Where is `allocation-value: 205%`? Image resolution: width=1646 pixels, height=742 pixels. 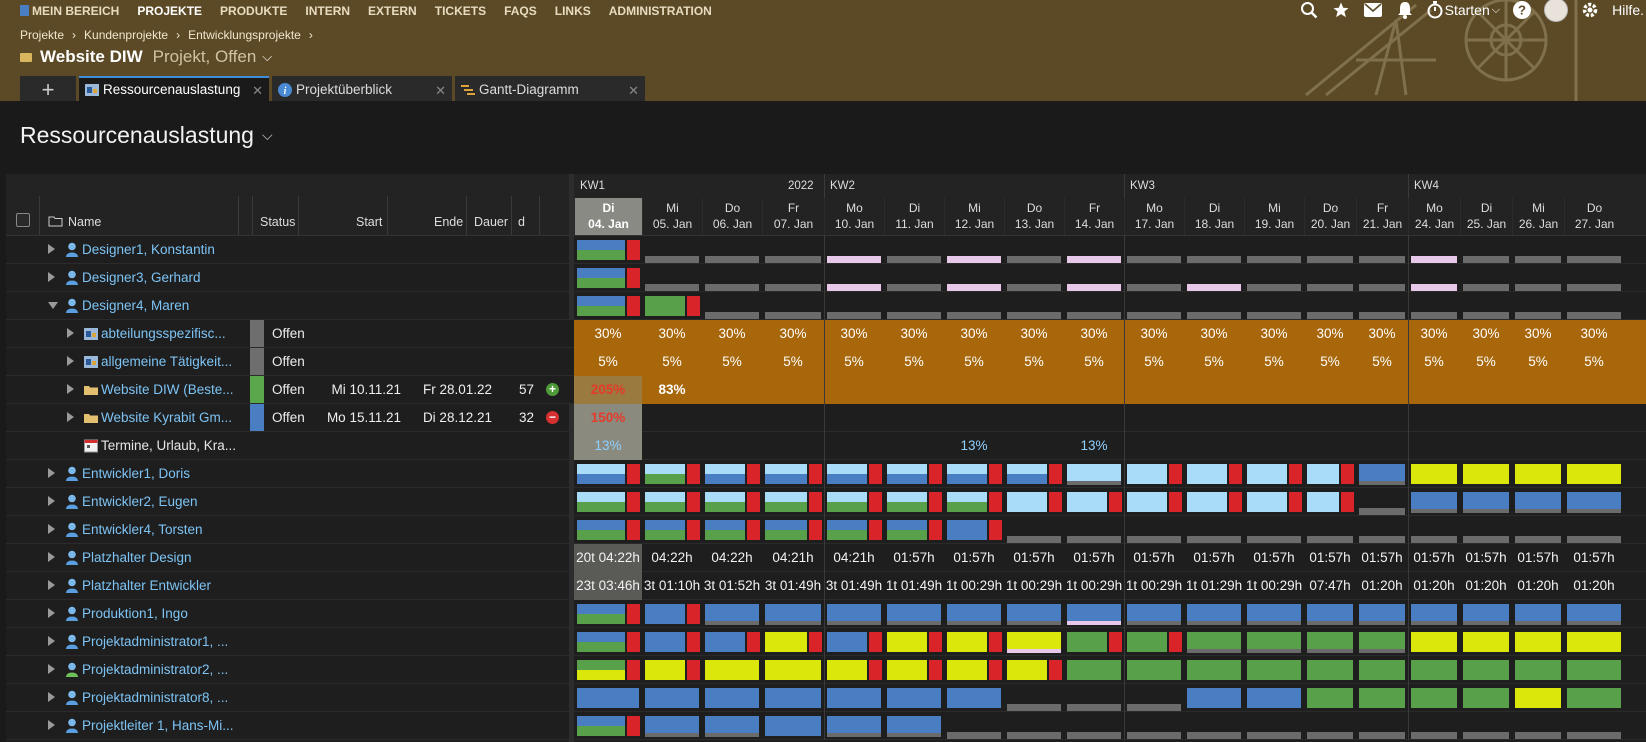
allocation-value: 205% is located at coordinates (608, 389).